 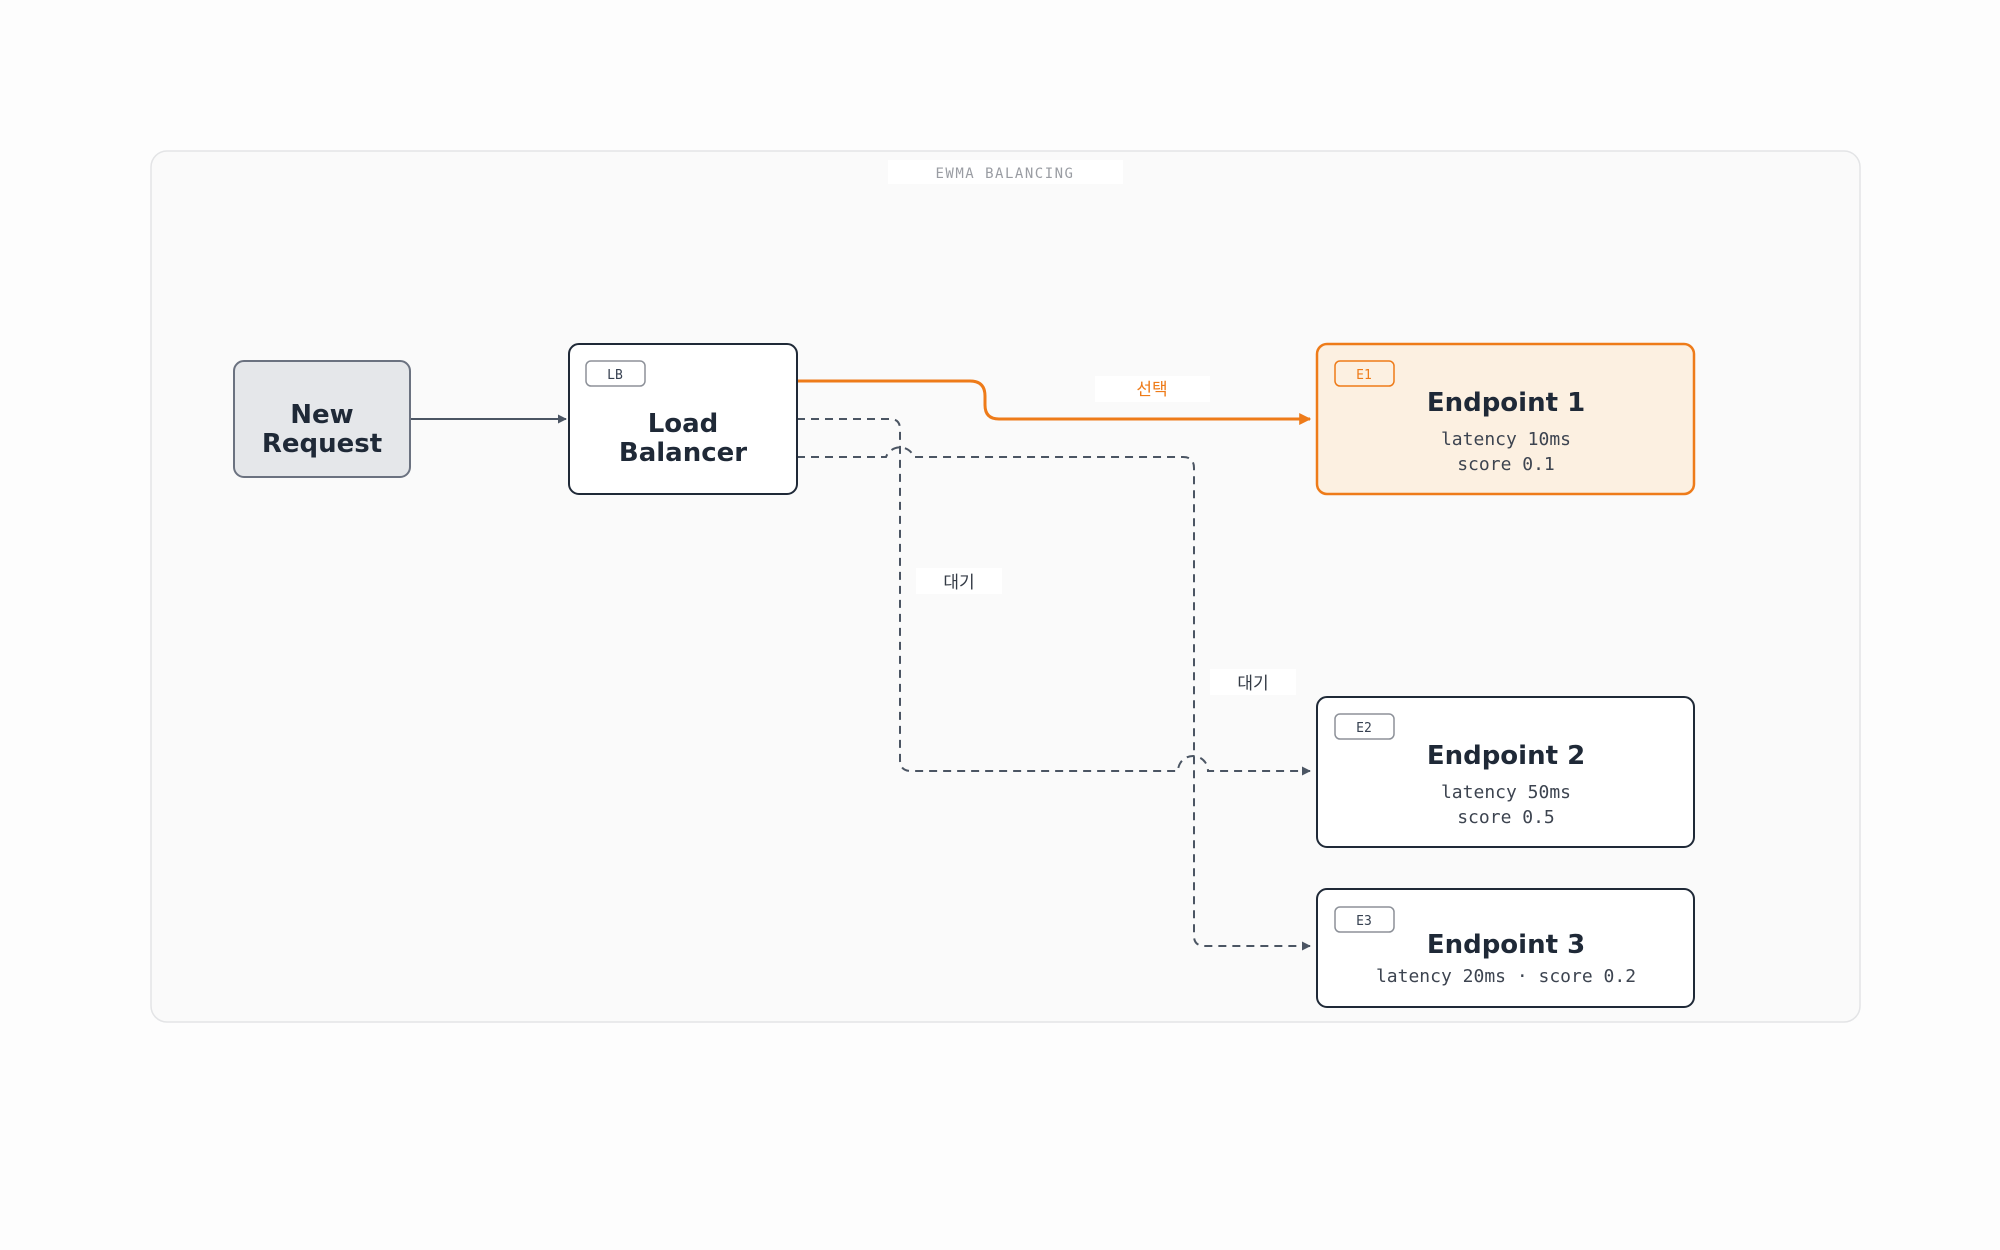 What do you see at coordinates (1505, 772) in the screenshot?
I see `node-endpoint-2: E2 Endpoint 2 latency 50ms score 0.5` at bounding box center [1505, 772].